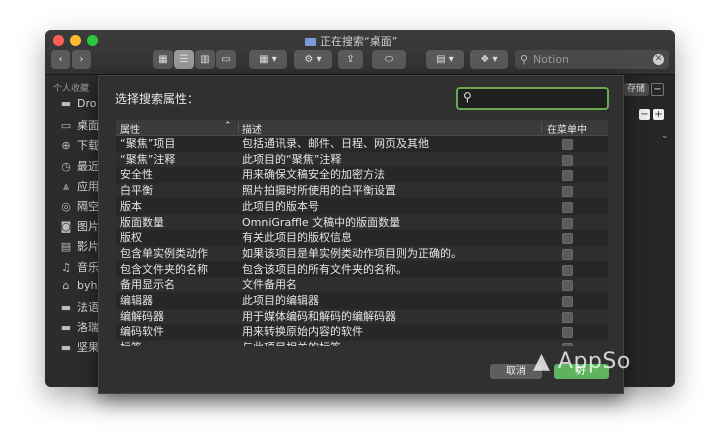 This screenshot has width=720, height=447. I want to click on sidebar-item: ▭ 桌面, so click(79, 125).